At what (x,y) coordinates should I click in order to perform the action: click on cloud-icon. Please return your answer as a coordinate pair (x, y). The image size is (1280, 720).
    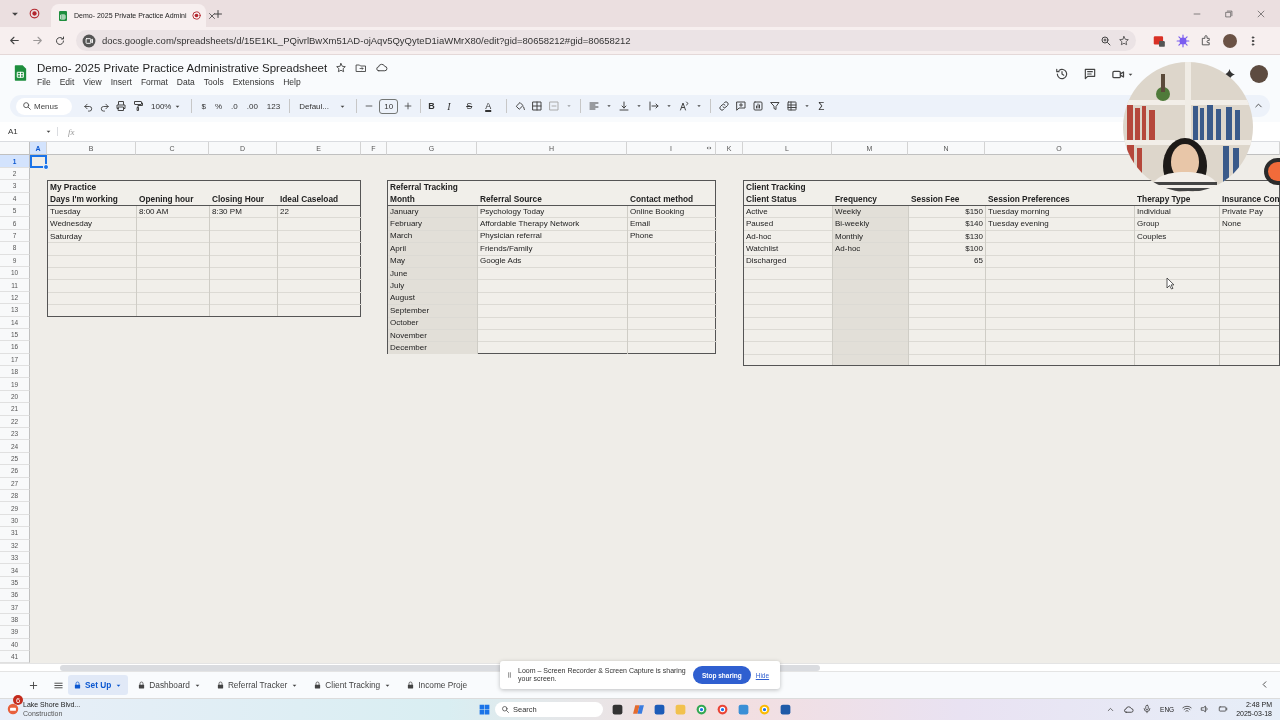
    Looking at the image, I should click on (1129, 709).